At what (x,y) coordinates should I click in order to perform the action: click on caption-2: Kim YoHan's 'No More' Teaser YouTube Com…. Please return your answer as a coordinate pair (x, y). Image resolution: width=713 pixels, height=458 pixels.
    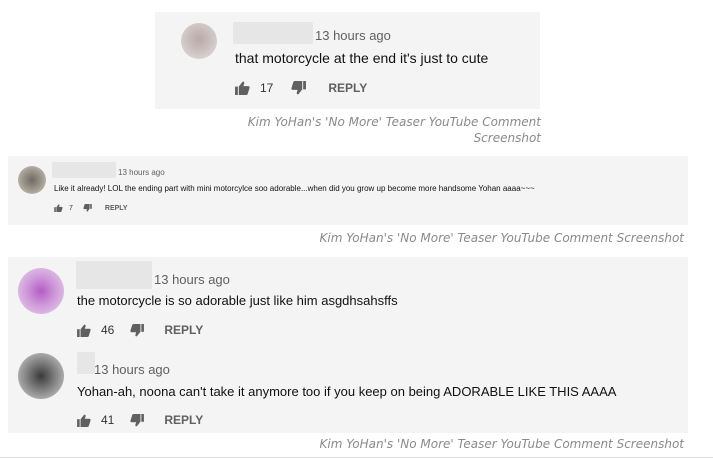
    Looking at the image, I should click on (501, 238).